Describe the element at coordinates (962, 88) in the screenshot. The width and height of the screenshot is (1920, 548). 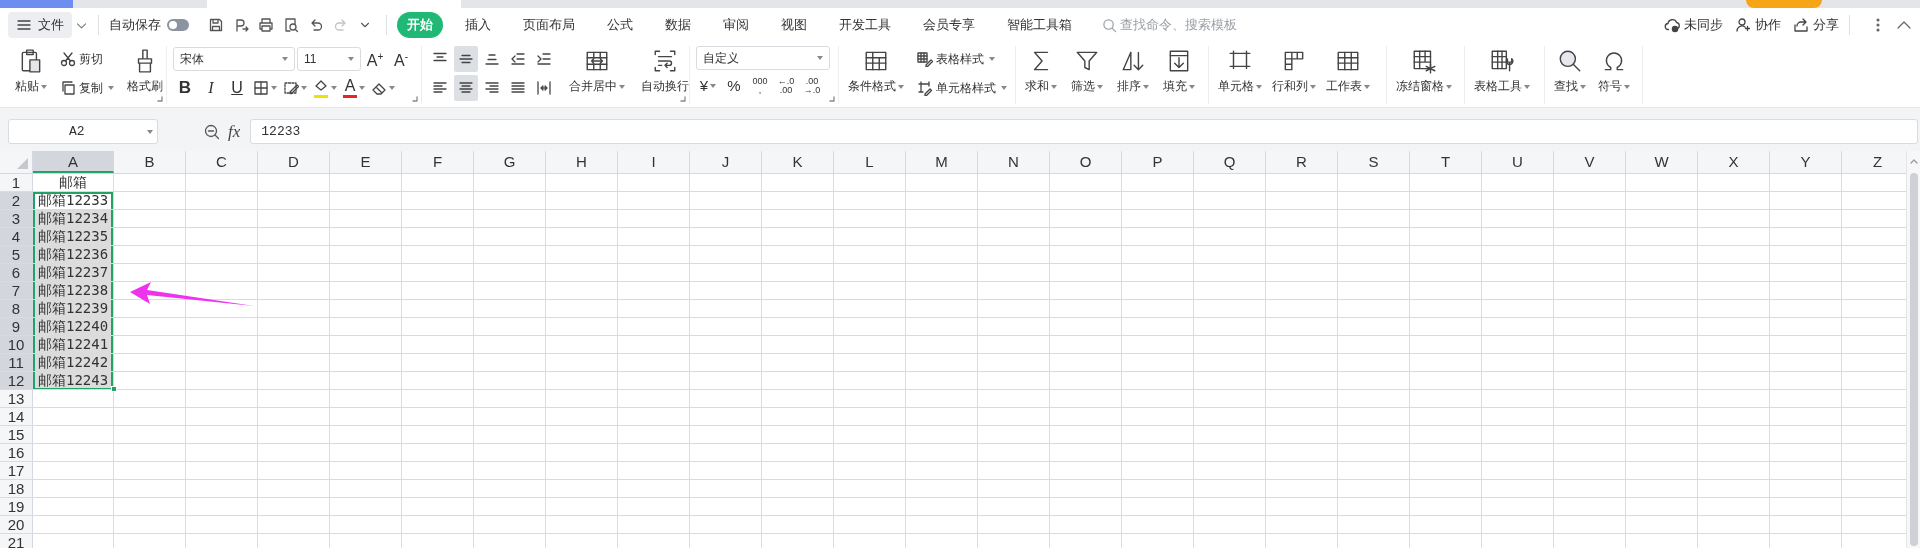
I see `cell-style-button: 单元格样式` at that location.